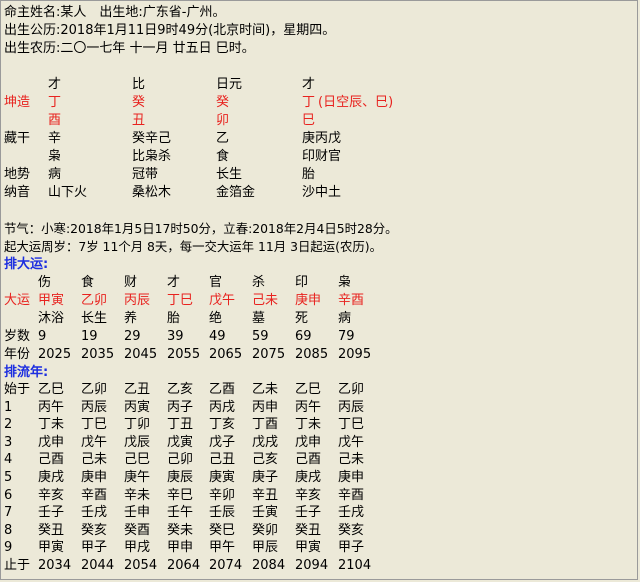  I want to click on terrain-day: 长生, so click(229, 174).